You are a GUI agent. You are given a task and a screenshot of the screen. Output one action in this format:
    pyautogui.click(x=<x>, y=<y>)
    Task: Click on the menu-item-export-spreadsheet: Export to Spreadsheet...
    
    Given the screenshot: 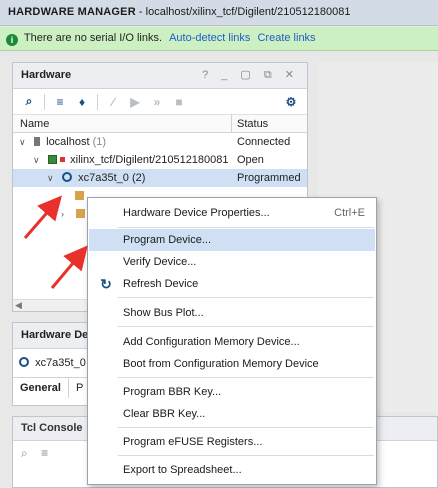 What is the action you would take?
    pyautogui.click(x=232, y=470)
    